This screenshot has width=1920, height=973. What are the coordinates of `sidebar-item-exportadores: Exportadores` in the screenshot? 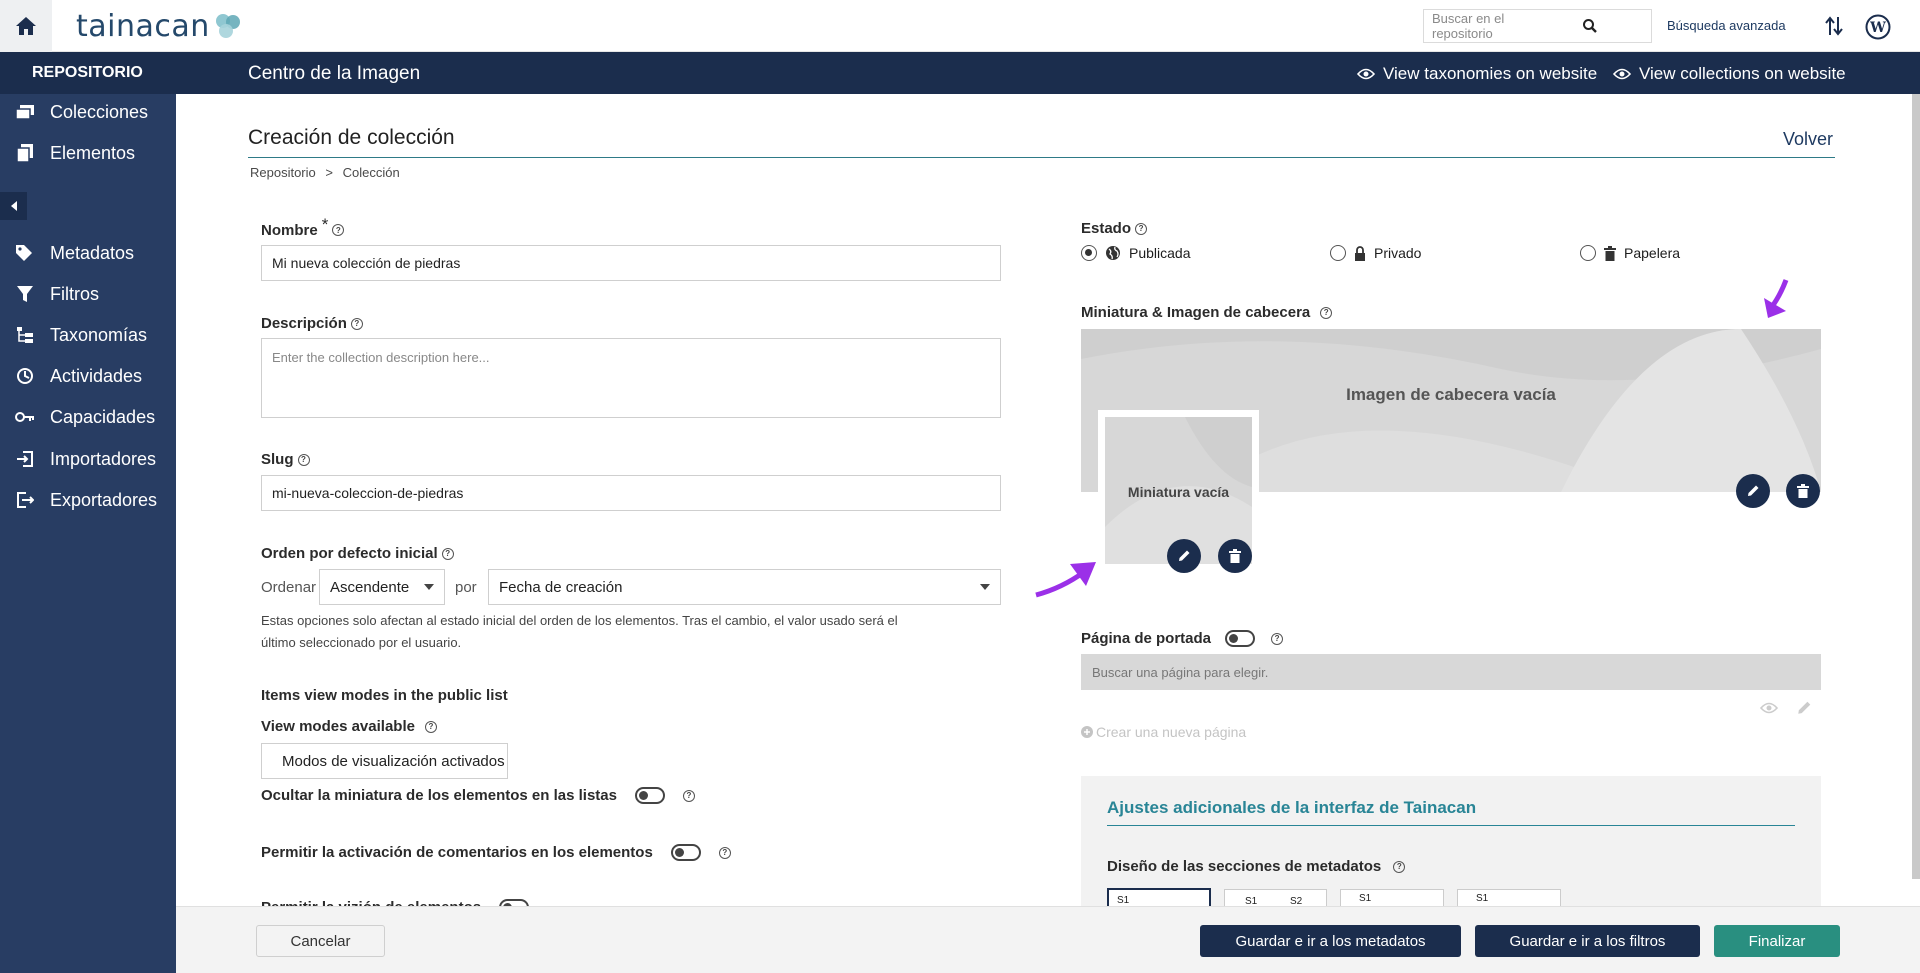 It's located at (88, 500).